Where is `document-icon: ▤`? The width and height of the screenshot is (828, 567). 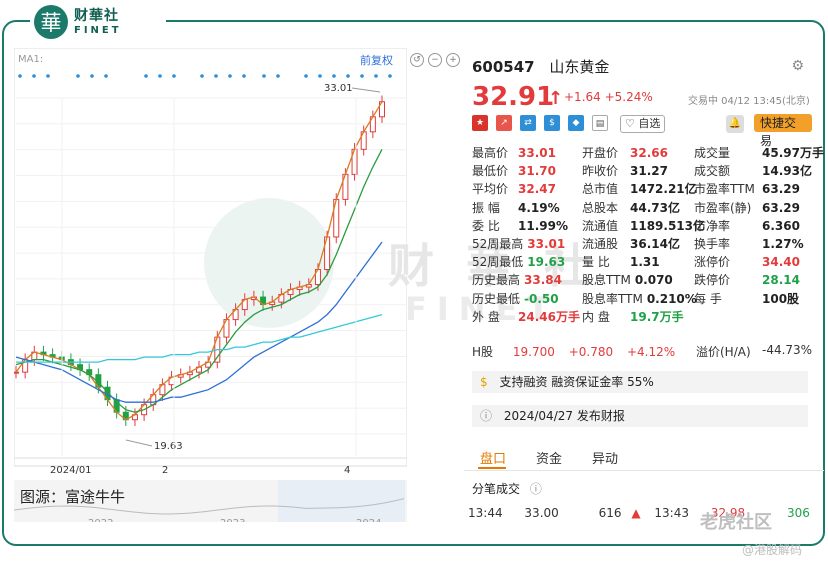 document-icon: ▤ is located at coordinates (600, 123).